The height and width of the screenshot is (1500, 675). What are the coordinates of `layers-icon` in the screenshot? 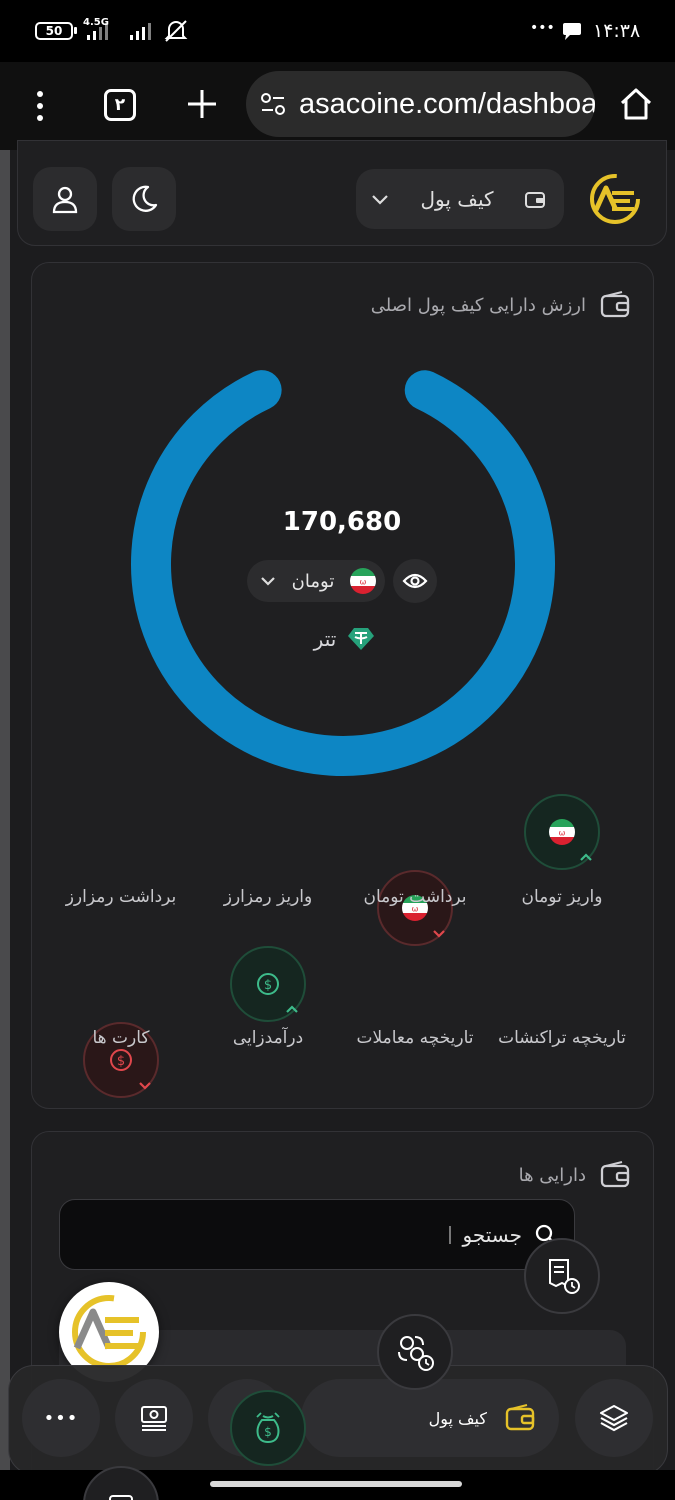 It's located at (614, 1418).